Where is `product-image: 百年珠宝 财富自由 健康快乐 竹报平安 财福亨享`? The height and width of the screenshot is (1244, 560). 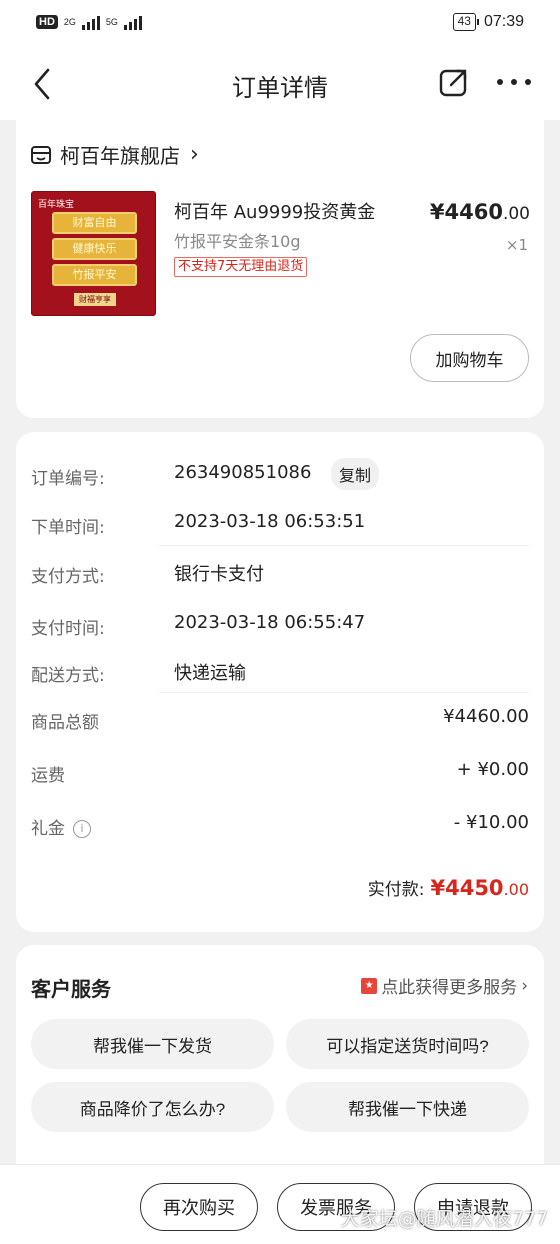
product-image: 百年珠宝 财富自由 健康快乐 竹报平安 财福亨享 is located at coordinates (93, 253).